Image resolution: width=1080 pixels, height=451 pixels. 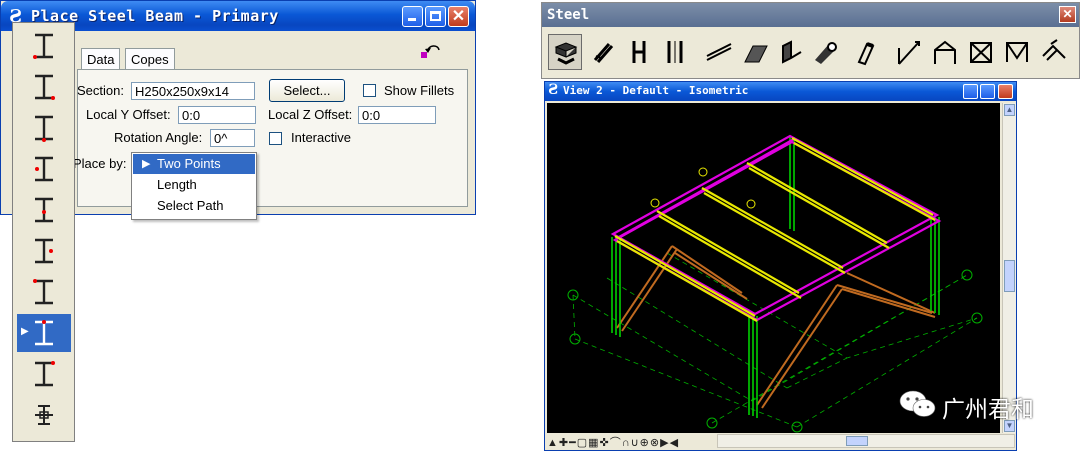 I want to click on beam-middle-left-icon, so click(x=44, y=169).